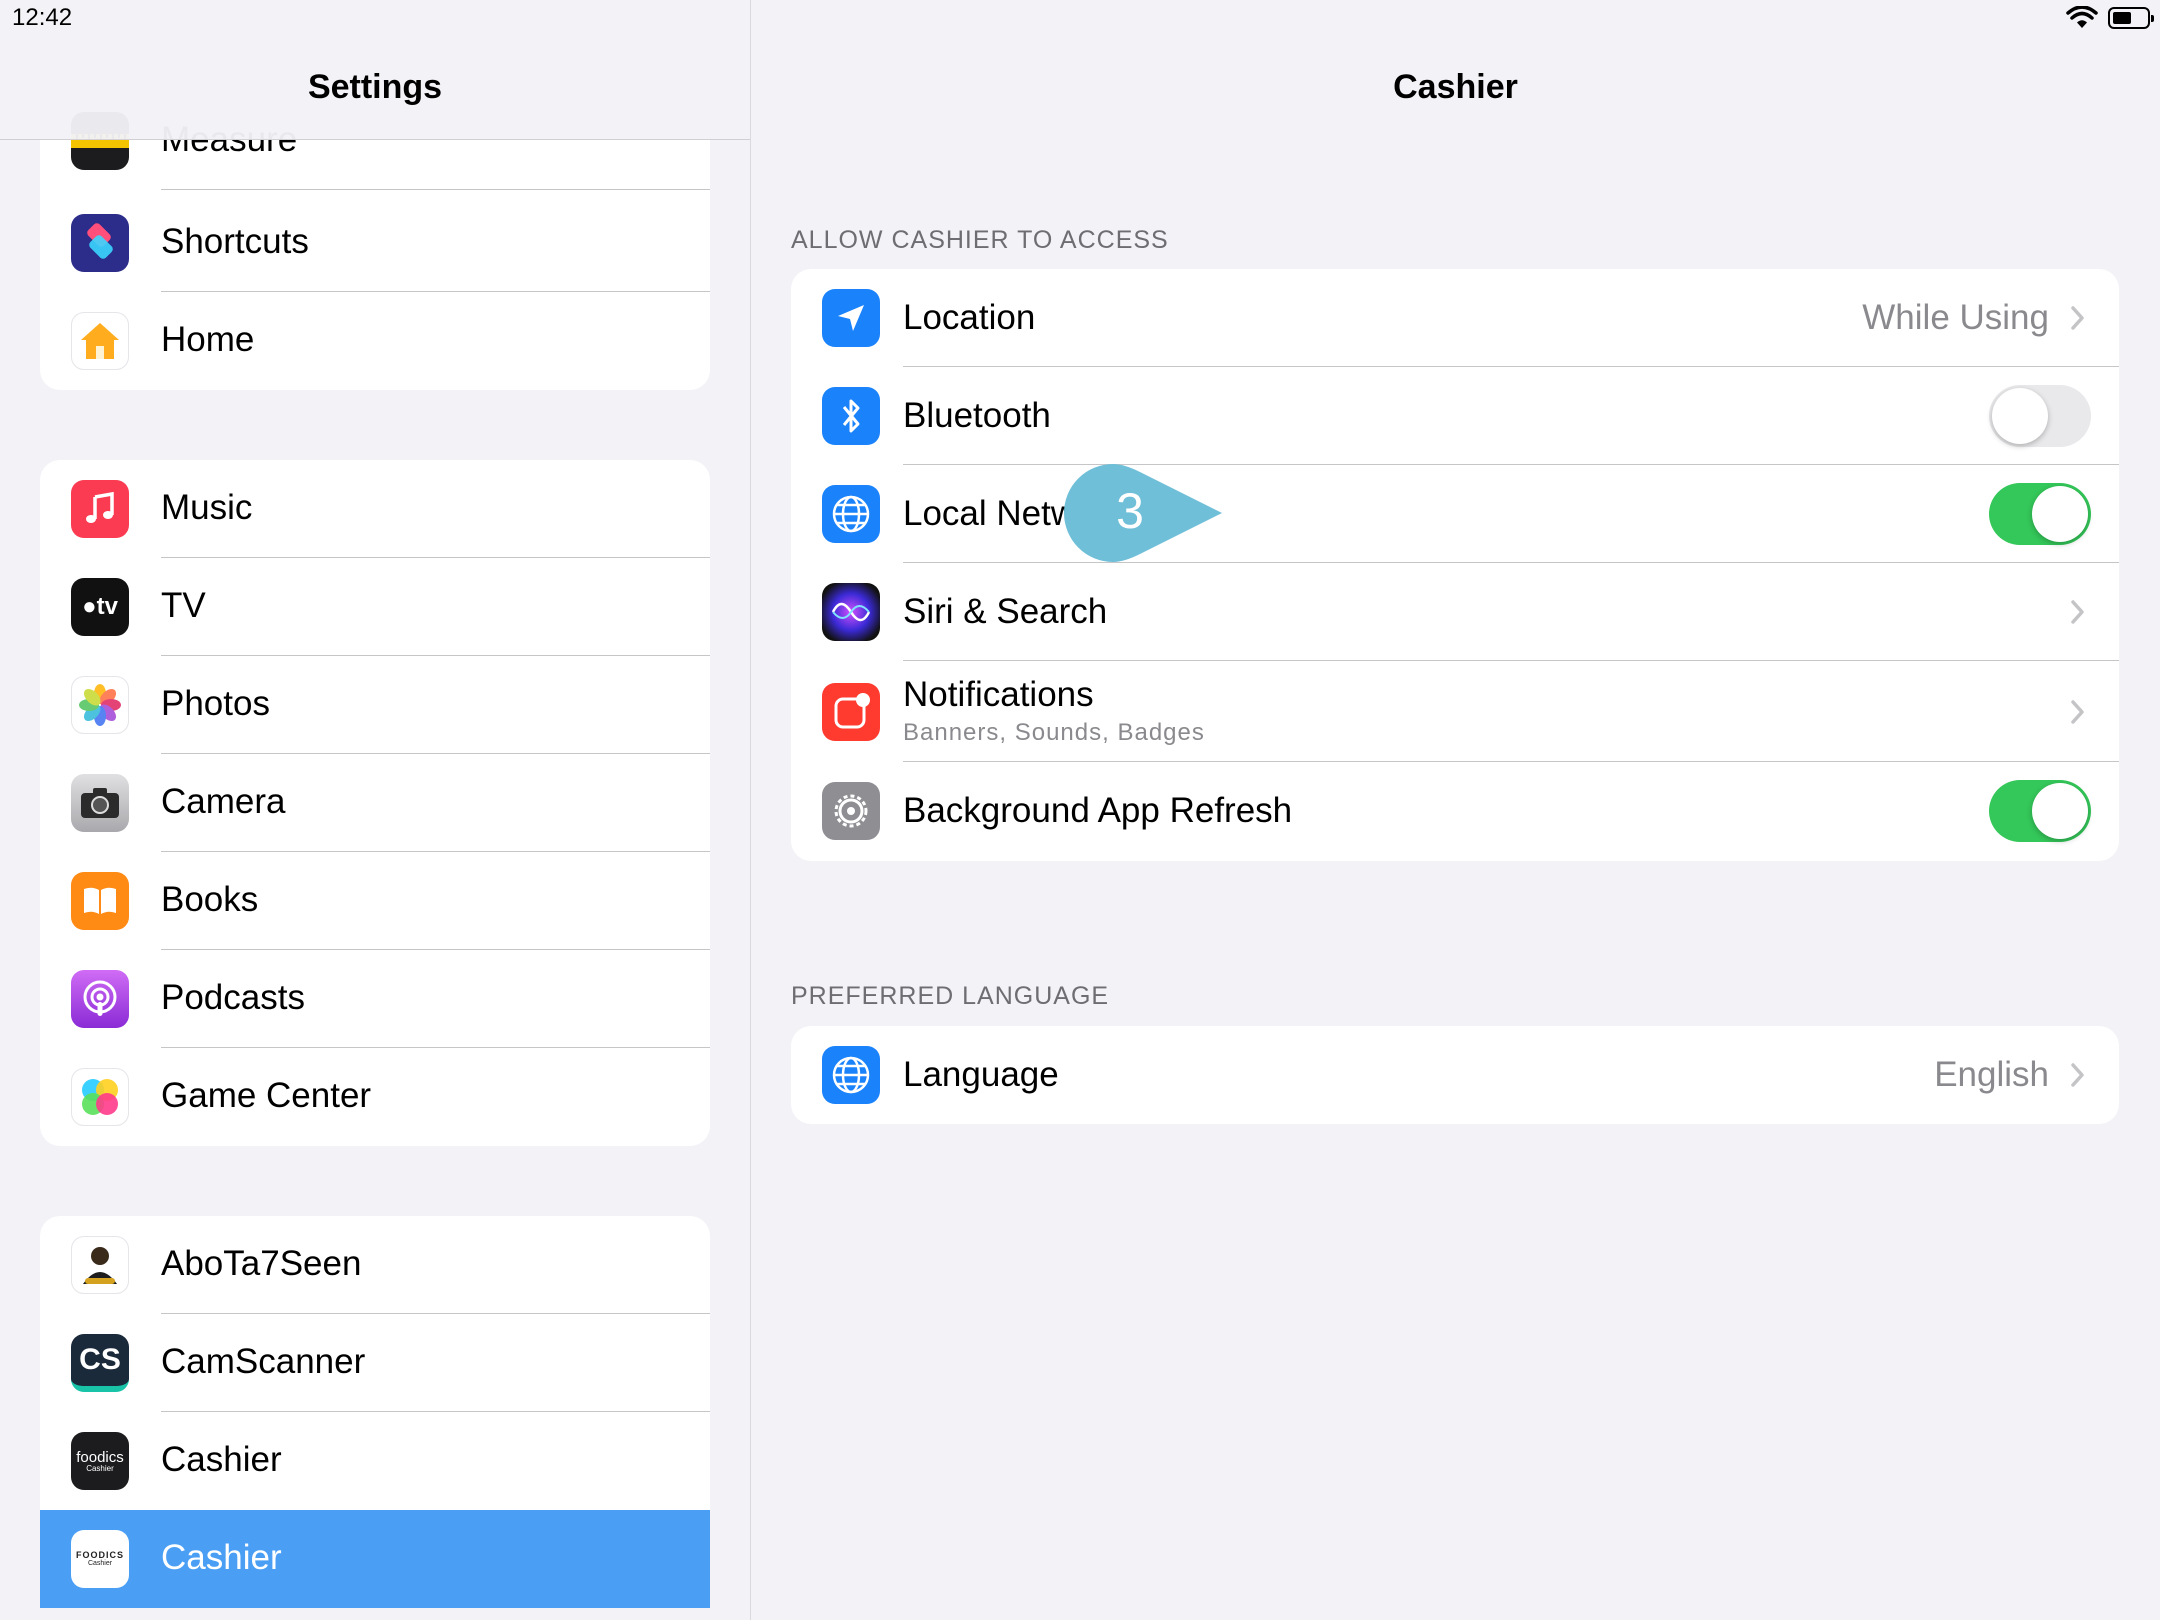 The height and width of the screenshot is (1620, 2160). I want to click on location-row: Location While Using, so click(1455, 318).